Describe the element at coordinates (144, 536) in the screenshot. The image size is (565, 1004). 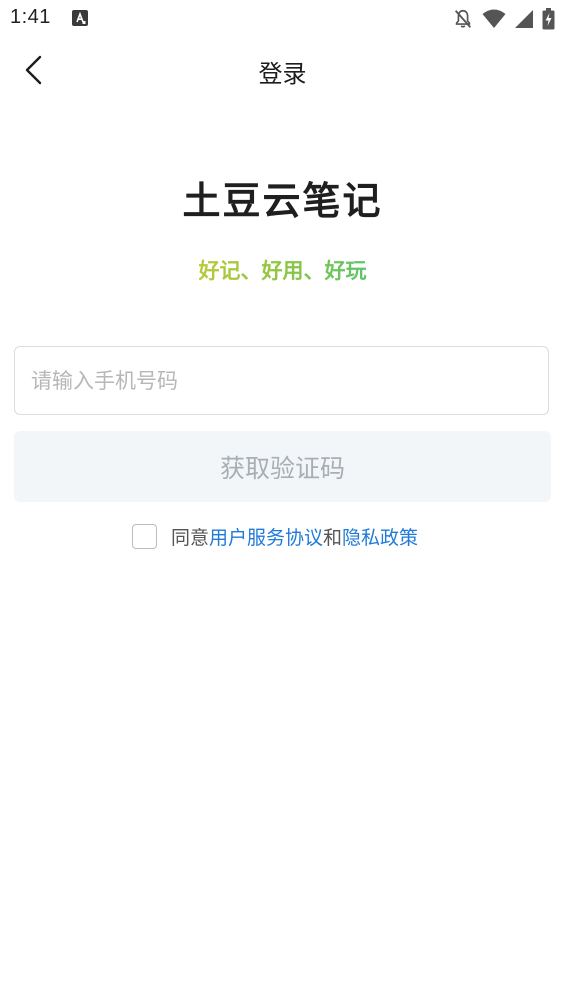
I see `agree-checkbox` at that location.